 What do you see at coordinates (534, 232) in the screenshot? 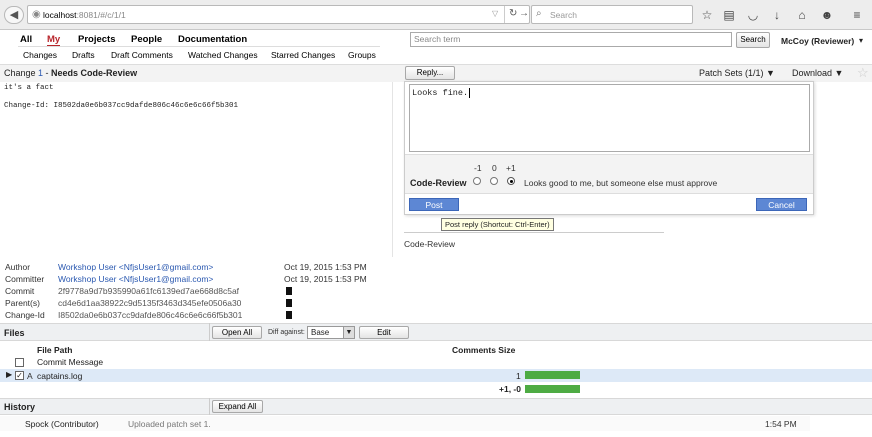
I see `reply-divider` at bounding box center [534, 232].